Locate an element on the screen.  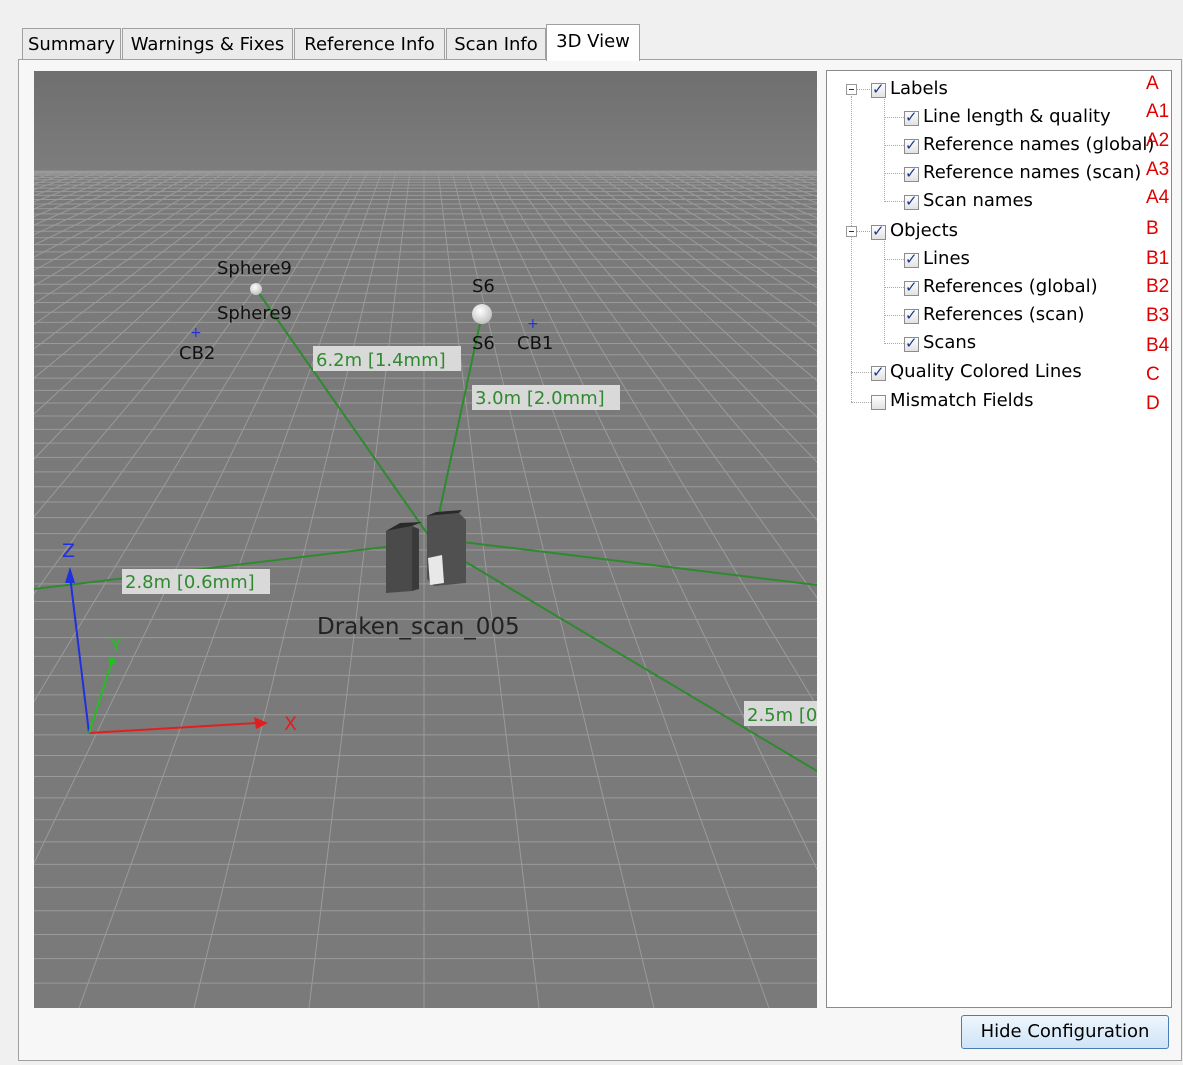
tab-scan-info: Scan Info is located at coordinates (496, 43).